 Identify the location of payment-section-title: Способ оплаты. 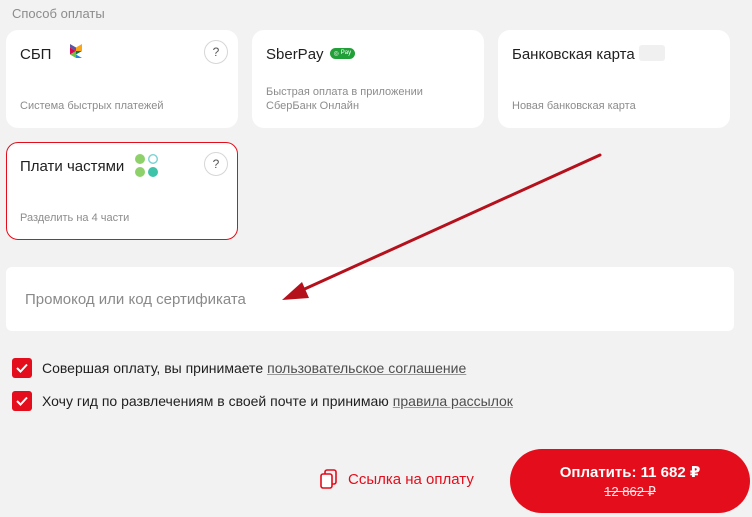
(58, 13).